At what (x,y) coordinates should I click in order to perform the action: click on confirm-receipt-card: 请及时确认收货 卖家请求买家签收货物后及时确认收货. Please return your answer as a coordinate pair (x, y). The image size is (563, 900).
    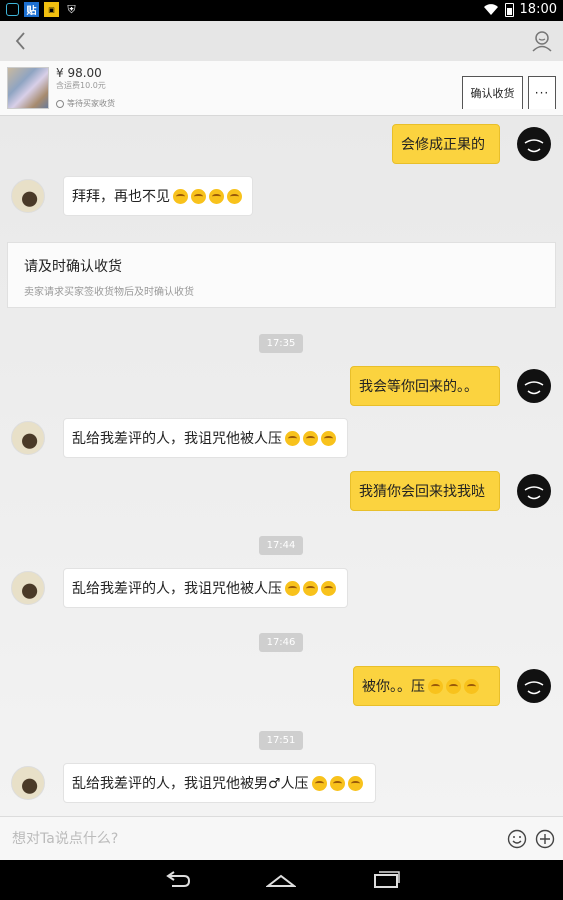
    Looking at the image, I should click on (281, 275).